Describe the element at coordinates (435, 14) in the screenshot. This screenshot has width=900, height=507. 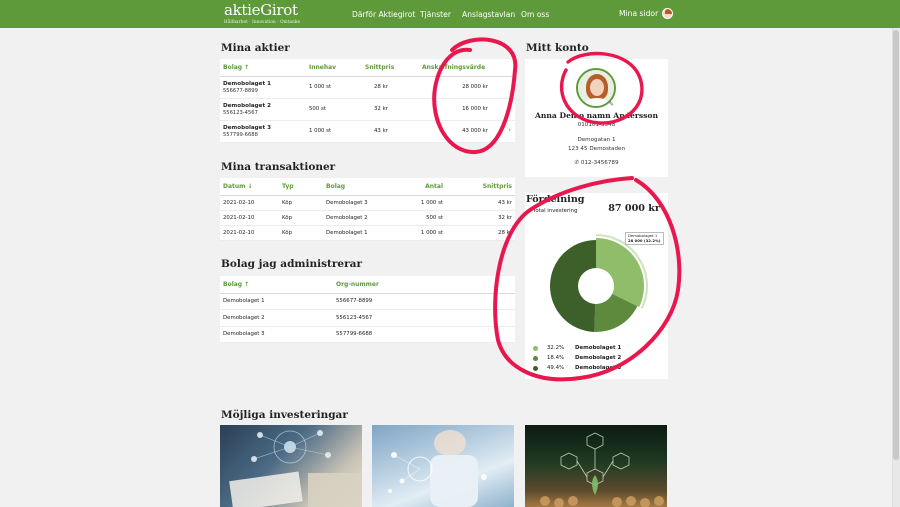
I see `nav-item-tjanster: Tjänster` at that location.